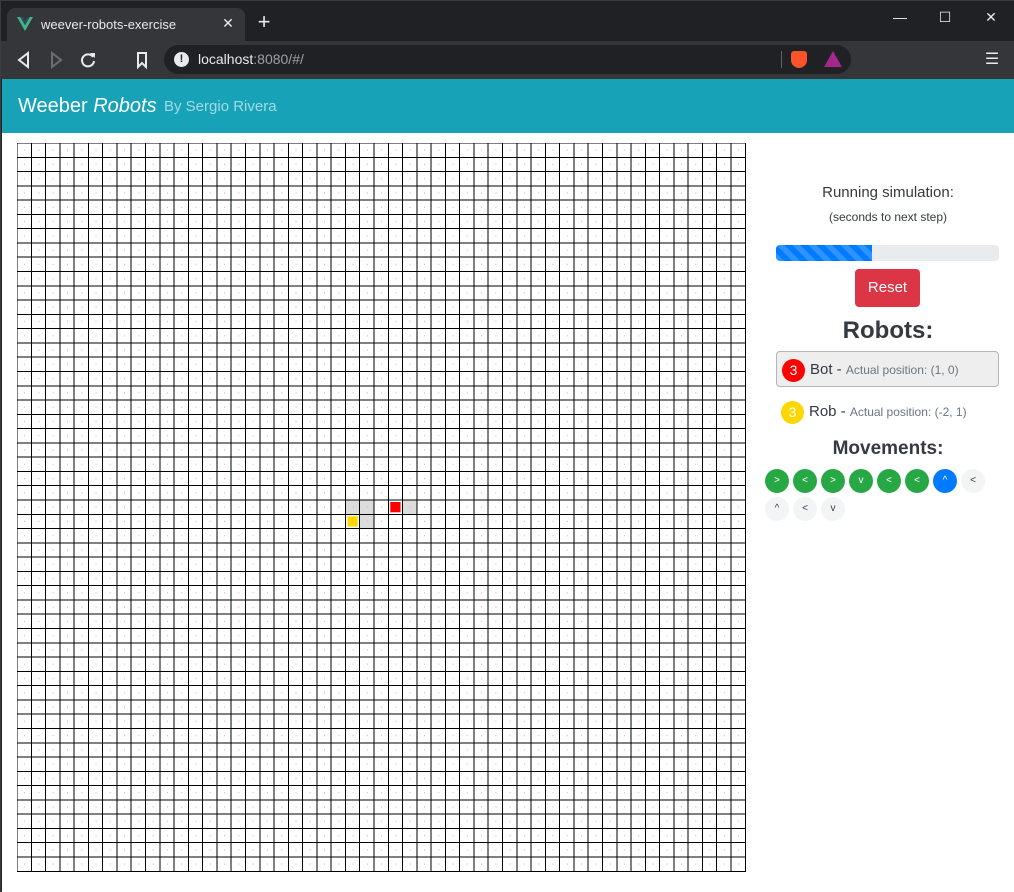  Describe the element at coordinates (888, 330) in the screenshot. I see `robots-title: Robots:` at that location.